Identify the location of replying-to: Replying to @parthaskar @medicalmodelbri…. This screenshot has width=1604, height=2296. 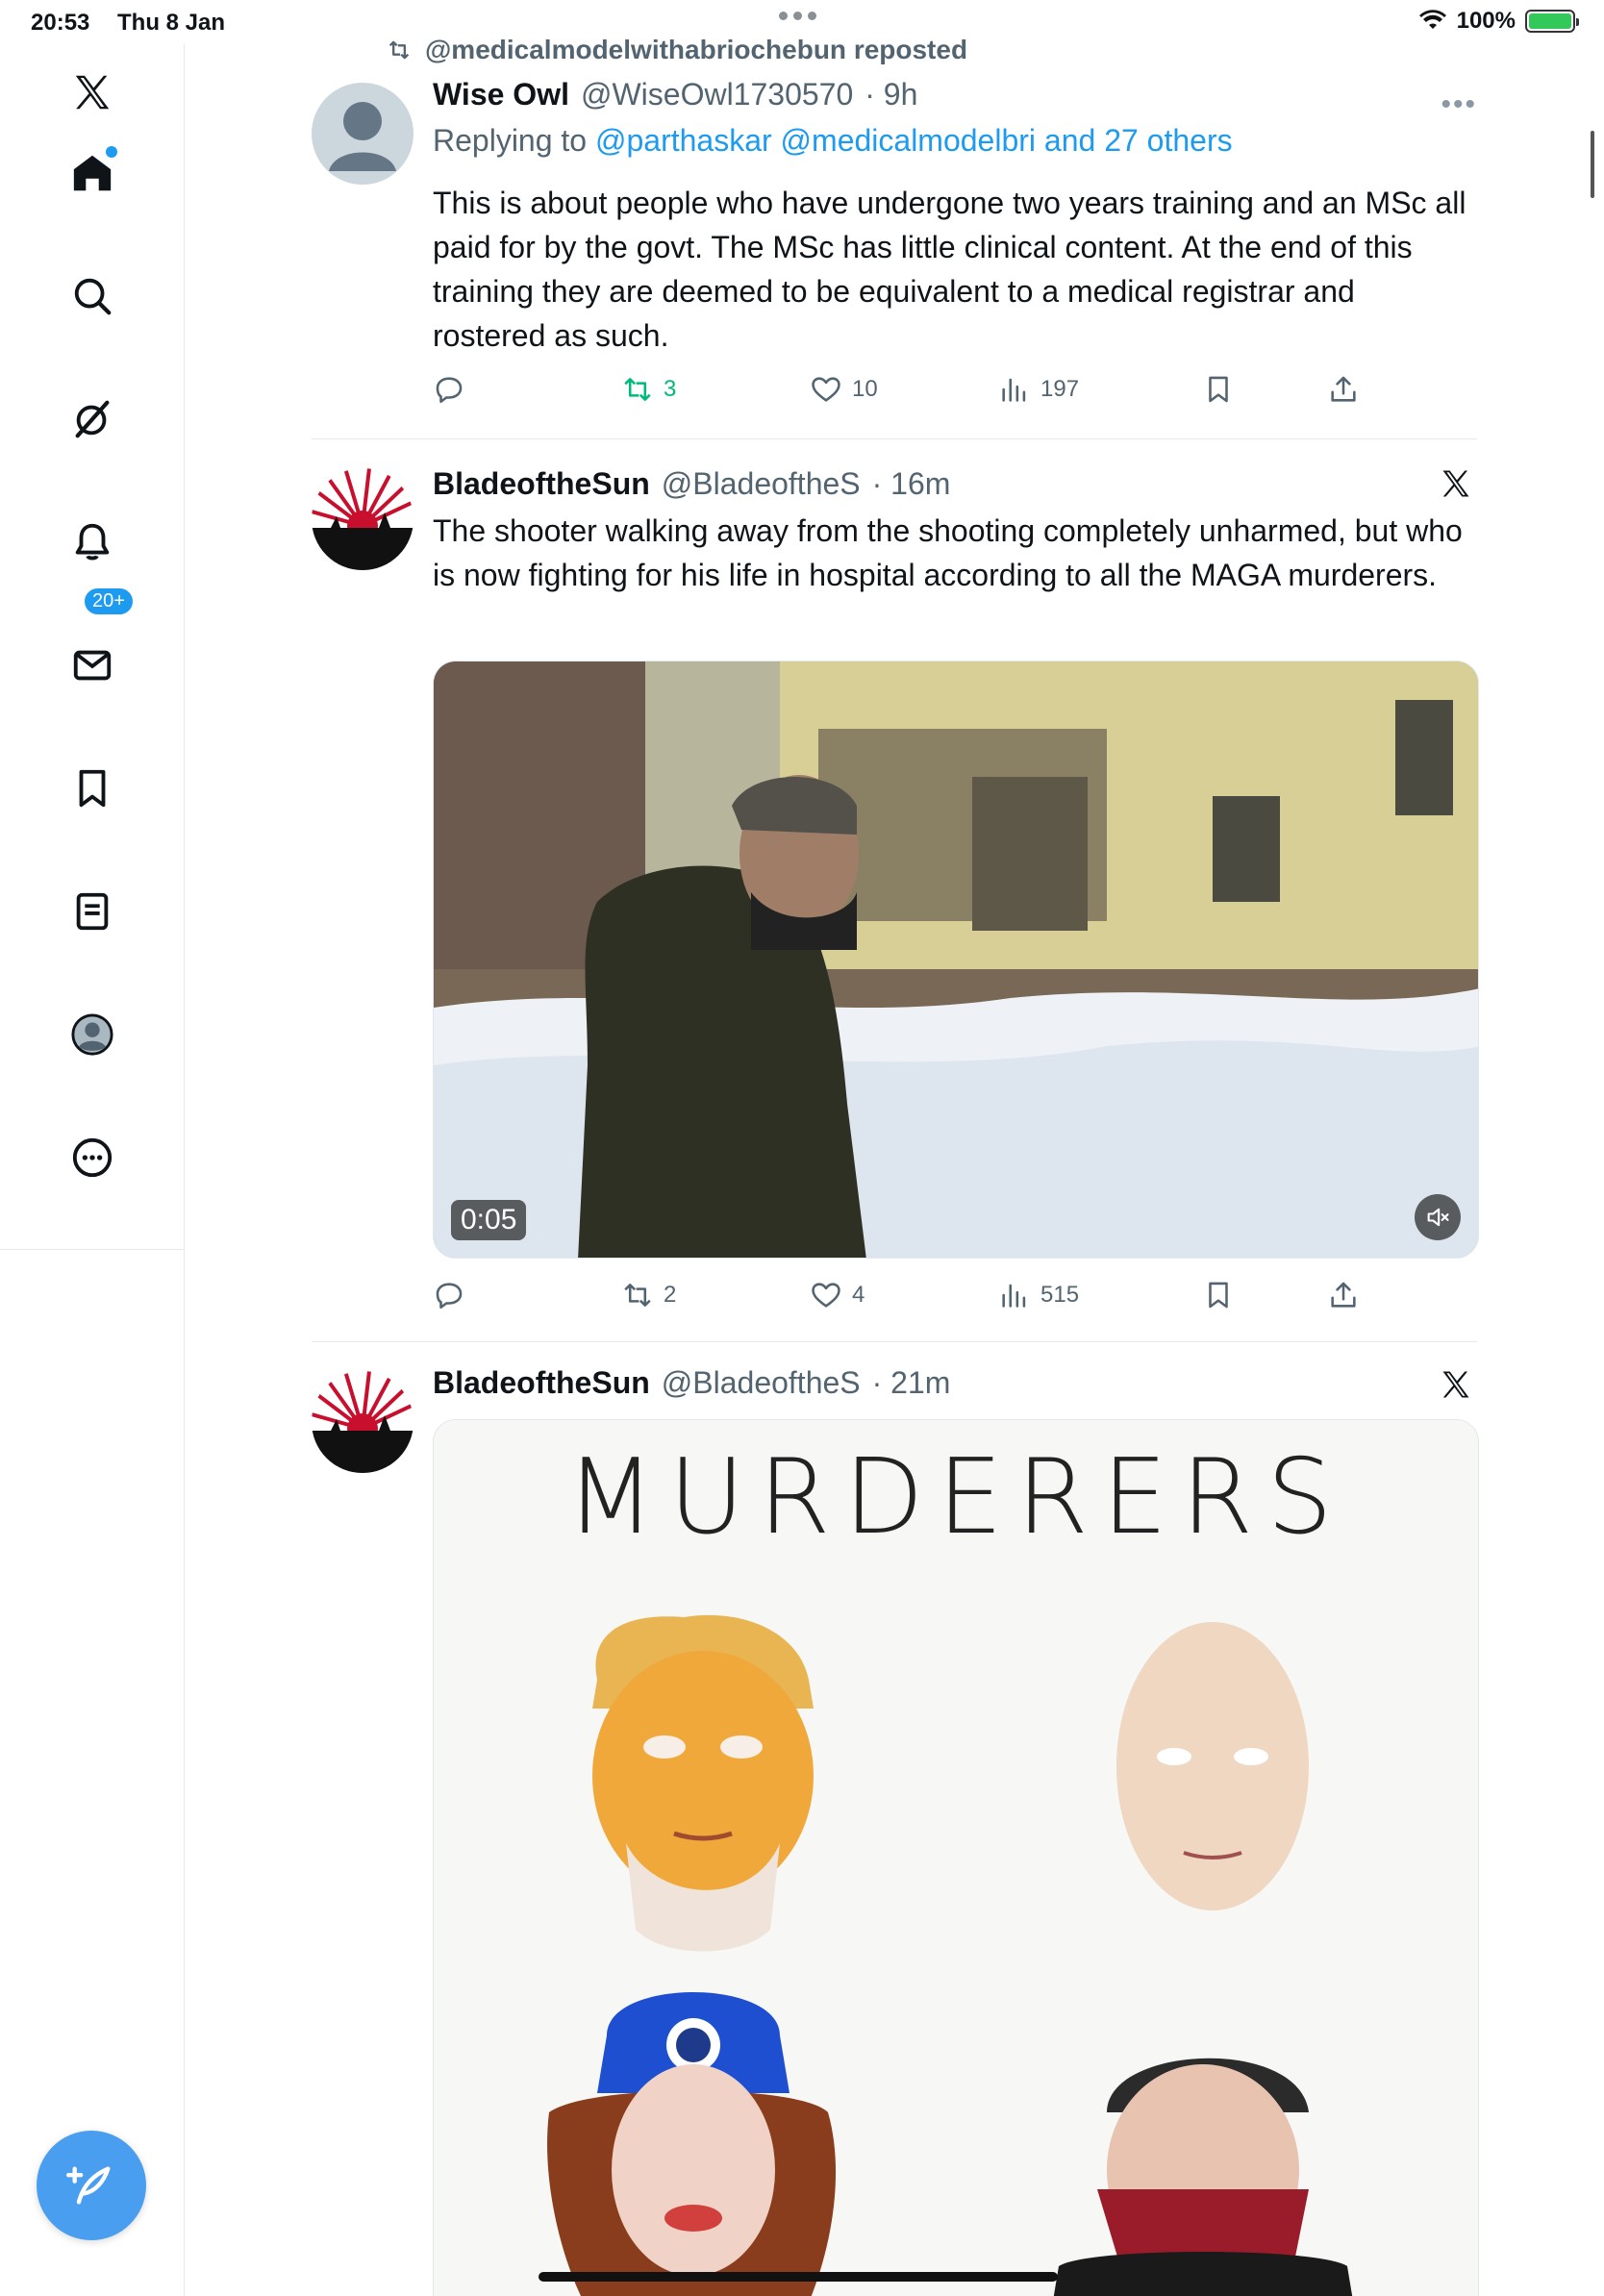
(833, 141).